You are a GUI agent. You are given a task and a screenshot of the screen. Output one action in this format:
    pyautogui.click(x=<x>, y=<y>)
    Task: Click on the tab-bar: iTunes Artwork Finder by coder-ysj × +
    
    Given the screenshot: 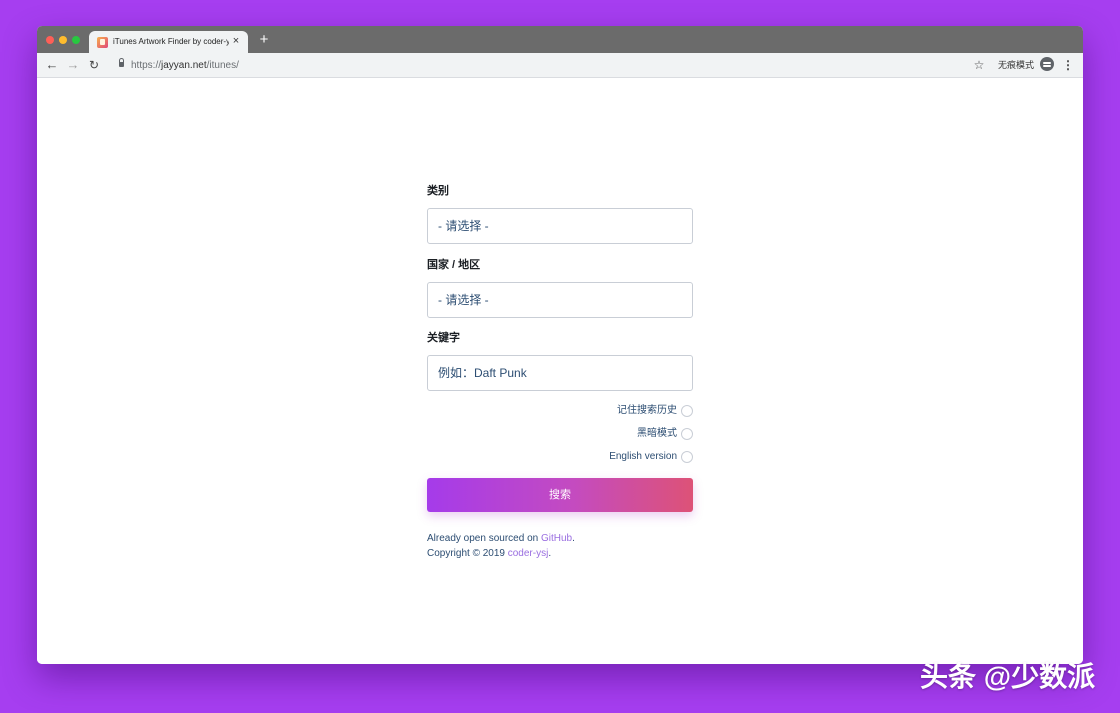 What is the action you would take?
    pyautogui.click(x=560, y=39)
    